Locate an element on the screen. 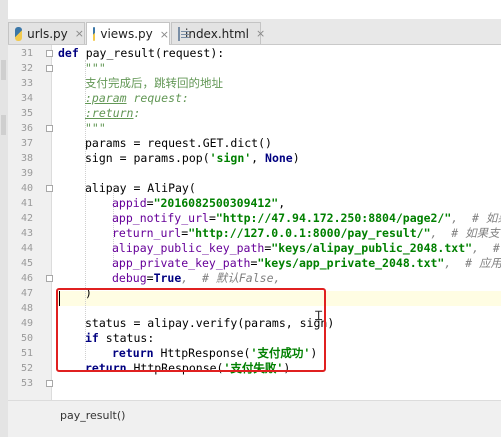 This screenshot has width=501, height=437. line-number: 48 is located at coordinates (26, 308).